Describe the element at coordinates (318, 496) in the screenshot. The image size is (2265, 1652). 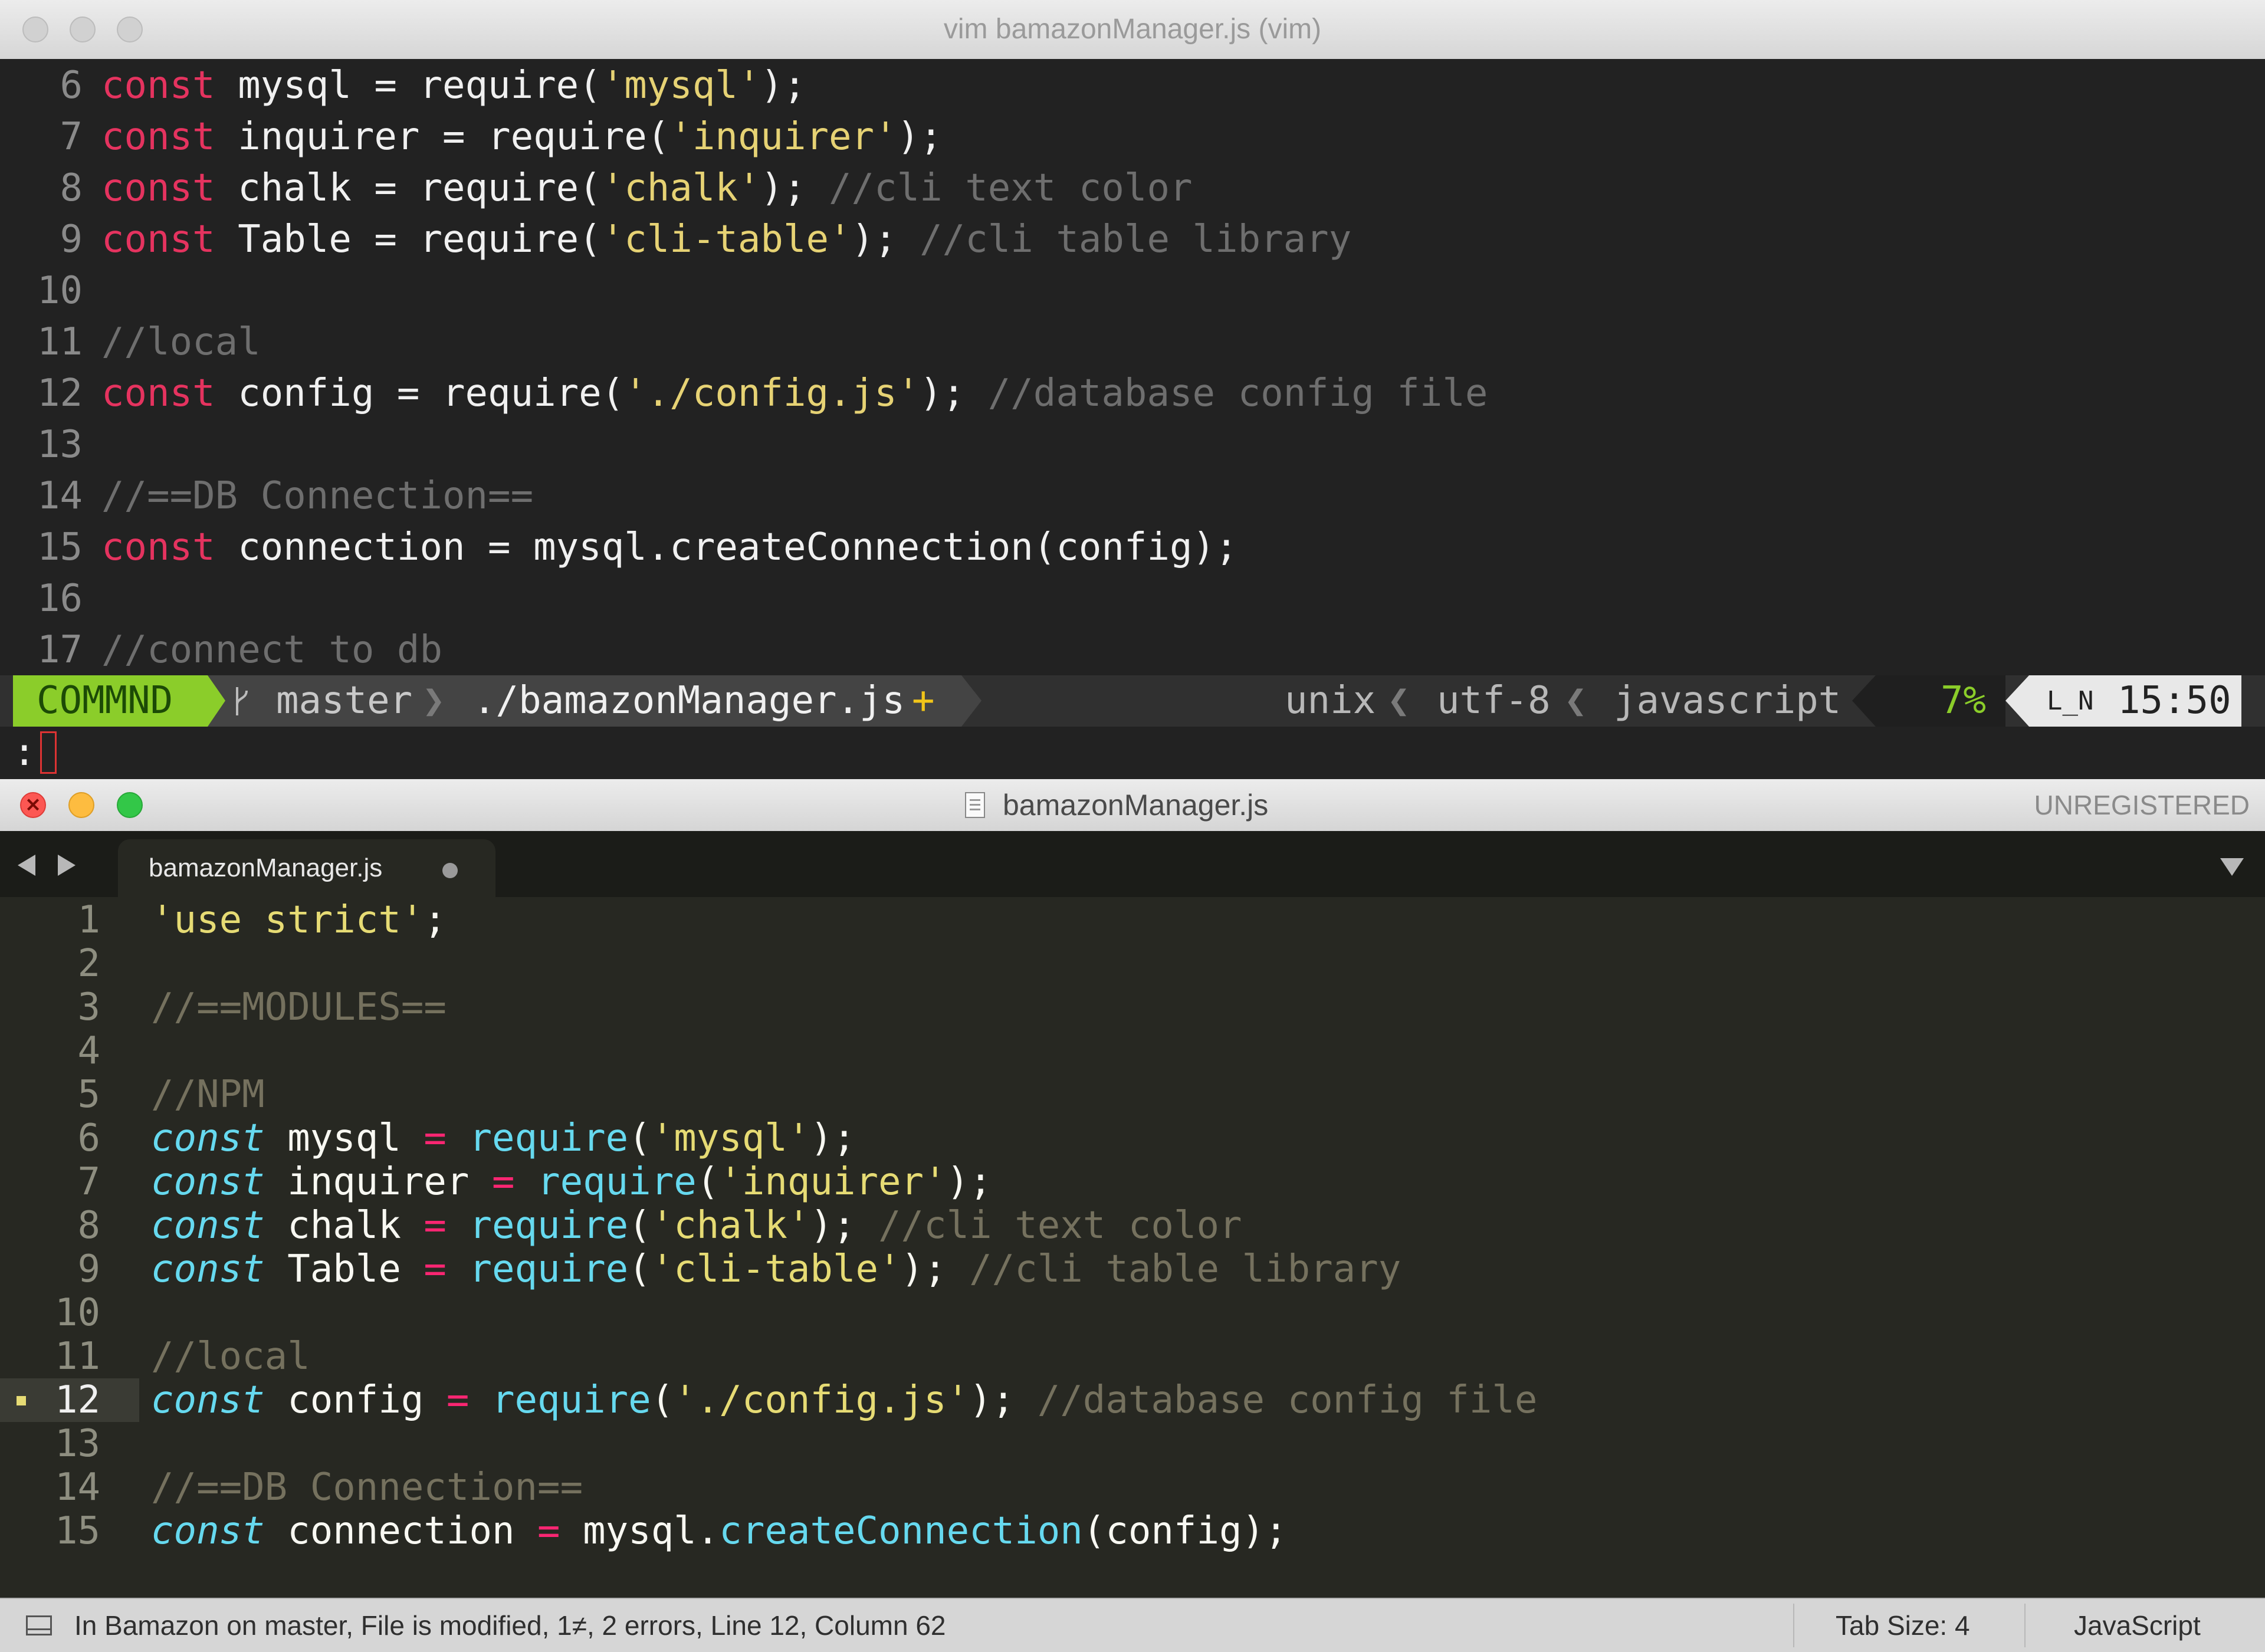
I see `code-token: //==DB Connection==` at that location.